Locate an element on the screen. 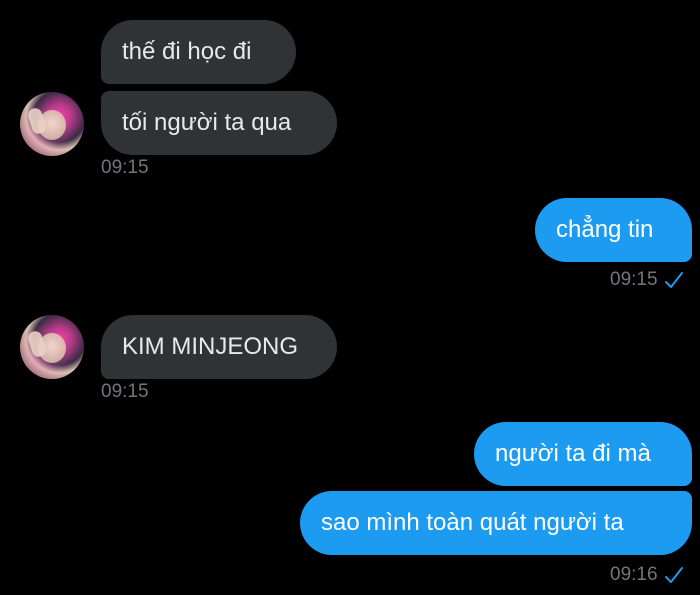 This screenshot has width=700, height=595. incoming-message: KIM MINJEONG is located at coordinates (219, 347).